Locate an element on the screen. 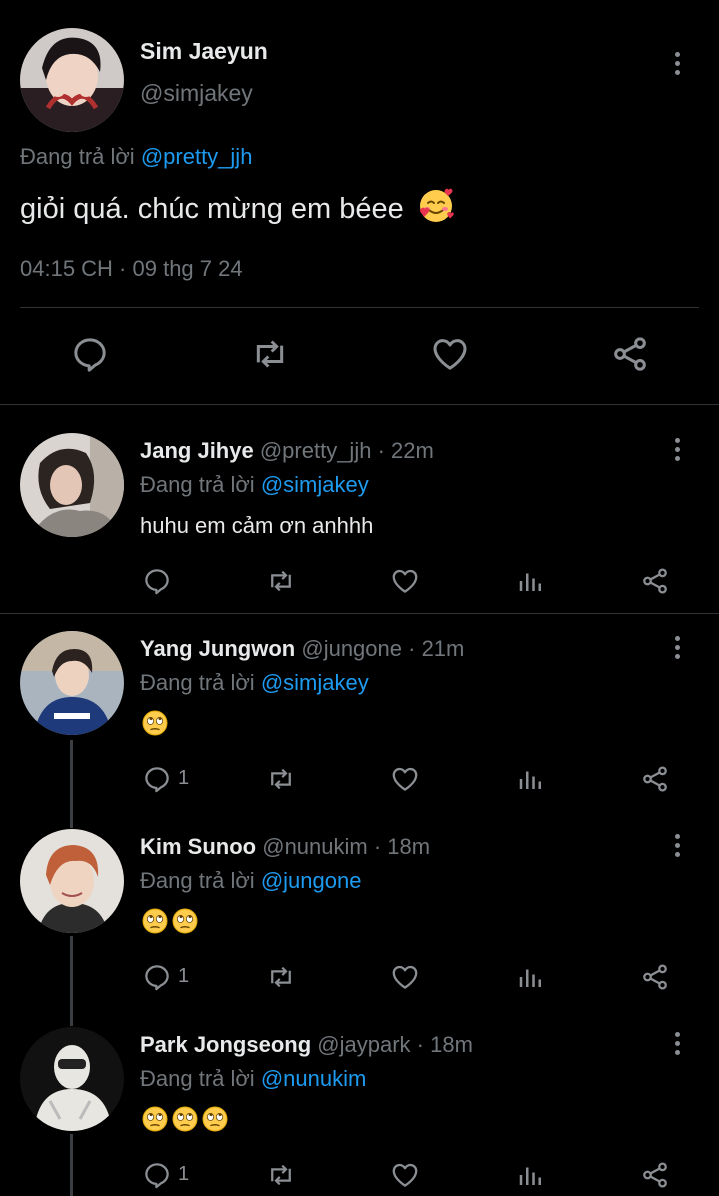 The width and height of the screenshot is (719, 1196). avatar-yang-jungwon is located at coordinates (72, 683).